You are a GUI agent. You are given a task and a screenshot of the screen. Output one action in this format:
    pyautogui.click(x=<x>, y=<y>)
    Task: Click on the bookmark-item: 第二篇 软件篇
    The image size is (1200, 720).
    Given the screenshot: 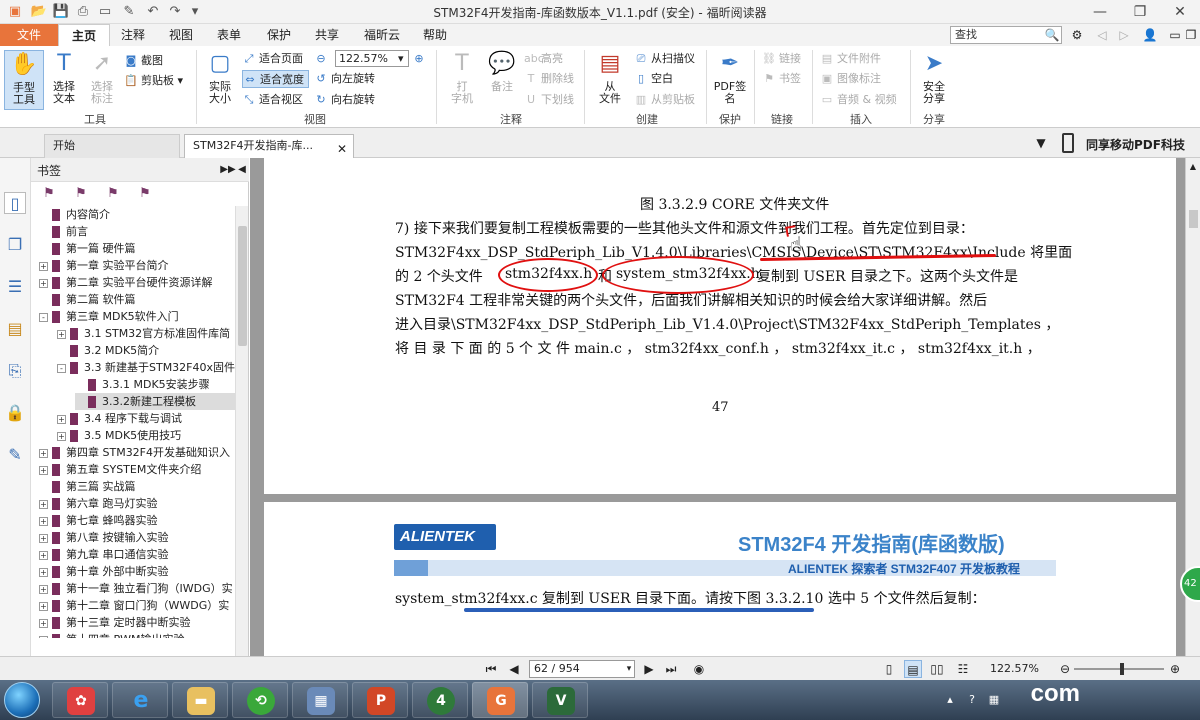 What is the action you would take?
    pyautogui.click(x=137, y=299)
    